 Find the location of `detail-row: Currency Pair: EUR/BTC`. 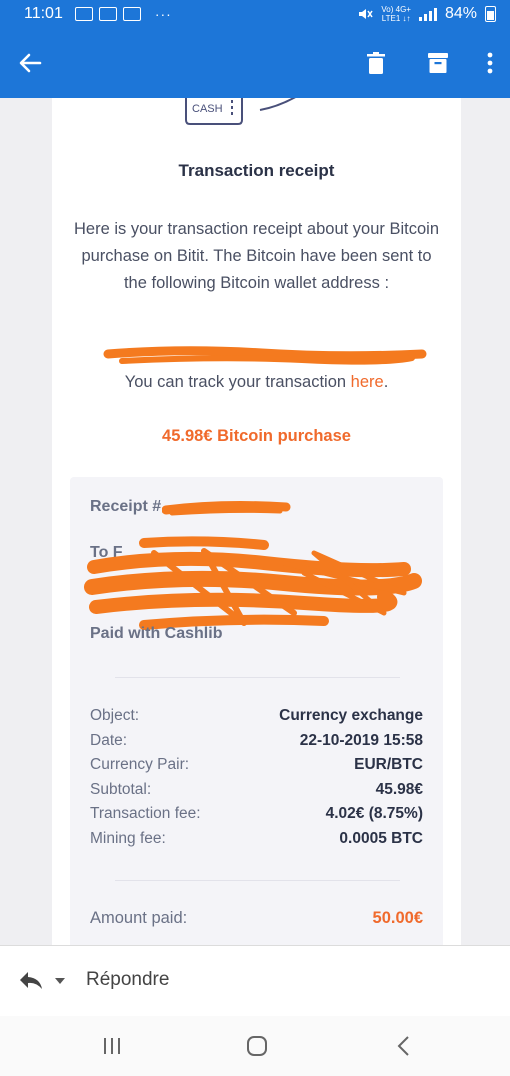

detail-row: Currency Pair: EUR/BTC is located at coordinates (256, 765).